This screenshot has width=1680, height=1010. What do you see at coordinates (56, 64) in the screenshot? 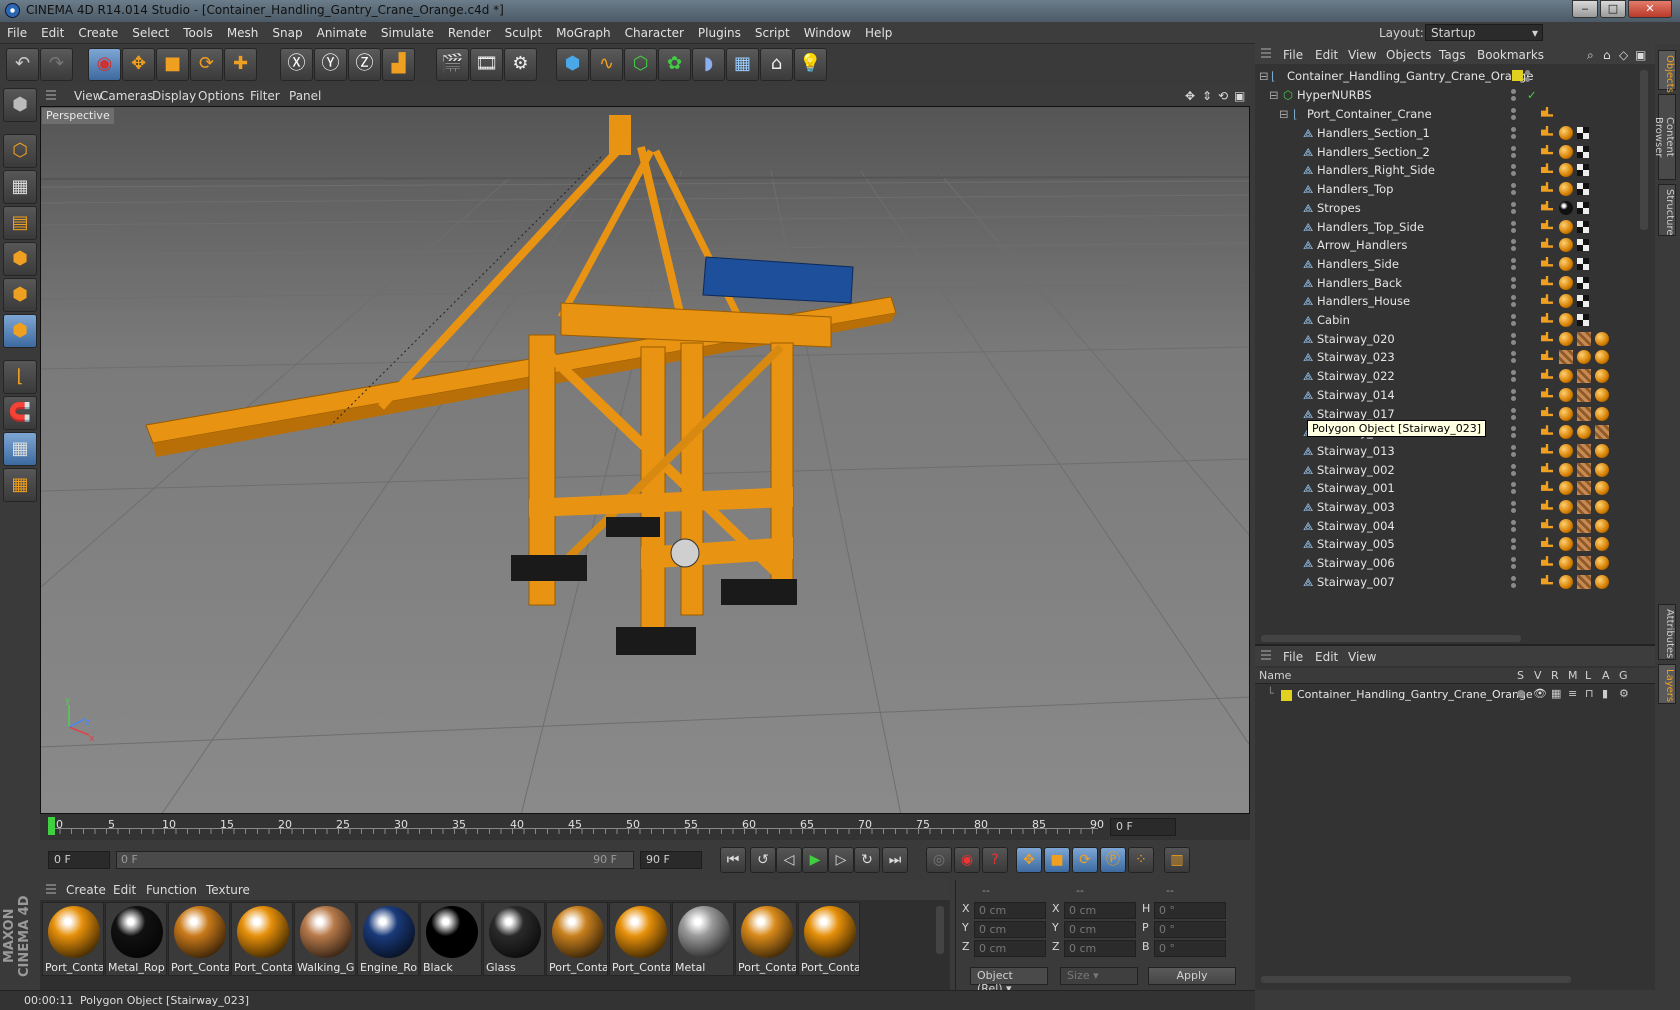
I see `redo-icon: ↷` at bounding box center [56, 64].